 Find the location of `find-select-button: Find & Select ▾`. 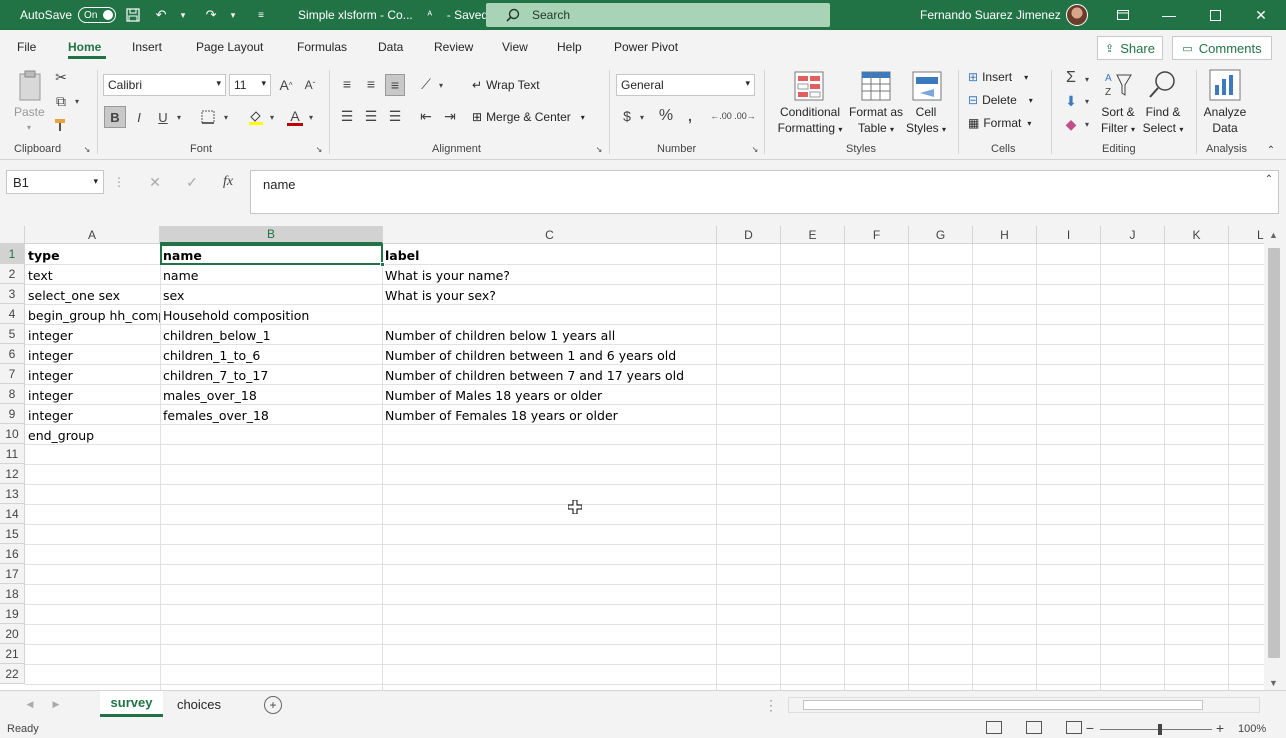

find-select-button: Find & Select ▾ is located at coordinates (1163, 121).